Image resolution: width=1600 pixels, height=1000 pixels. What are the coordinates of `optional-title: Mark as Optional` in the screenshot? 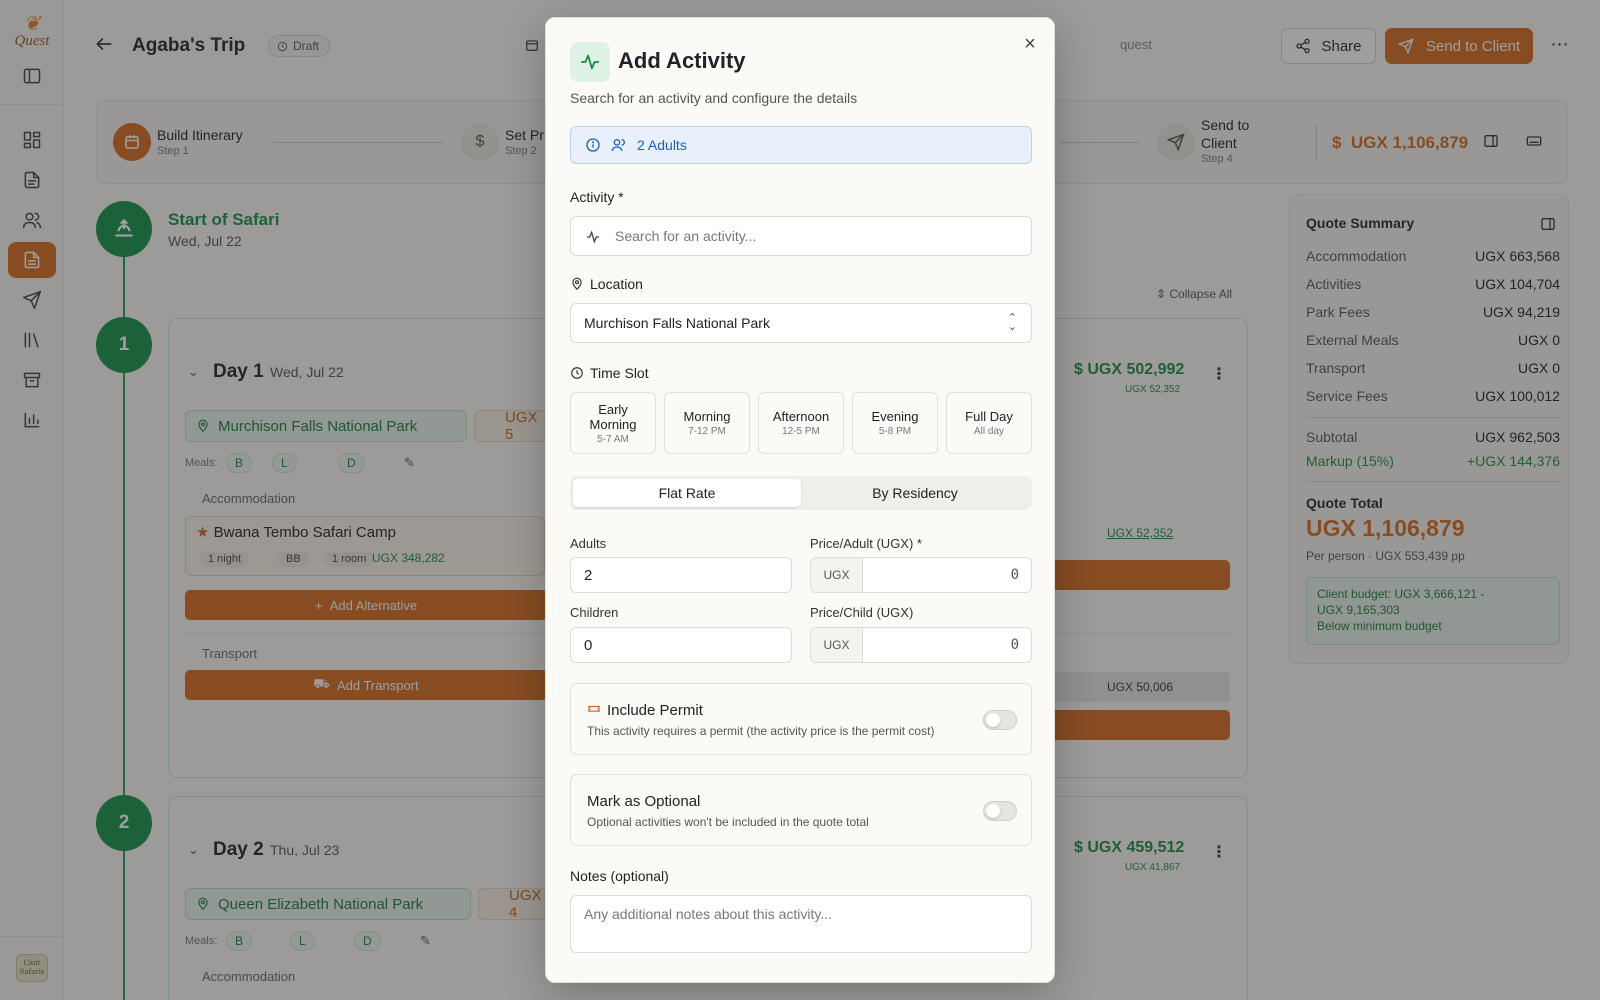 It's located at (644, 801).